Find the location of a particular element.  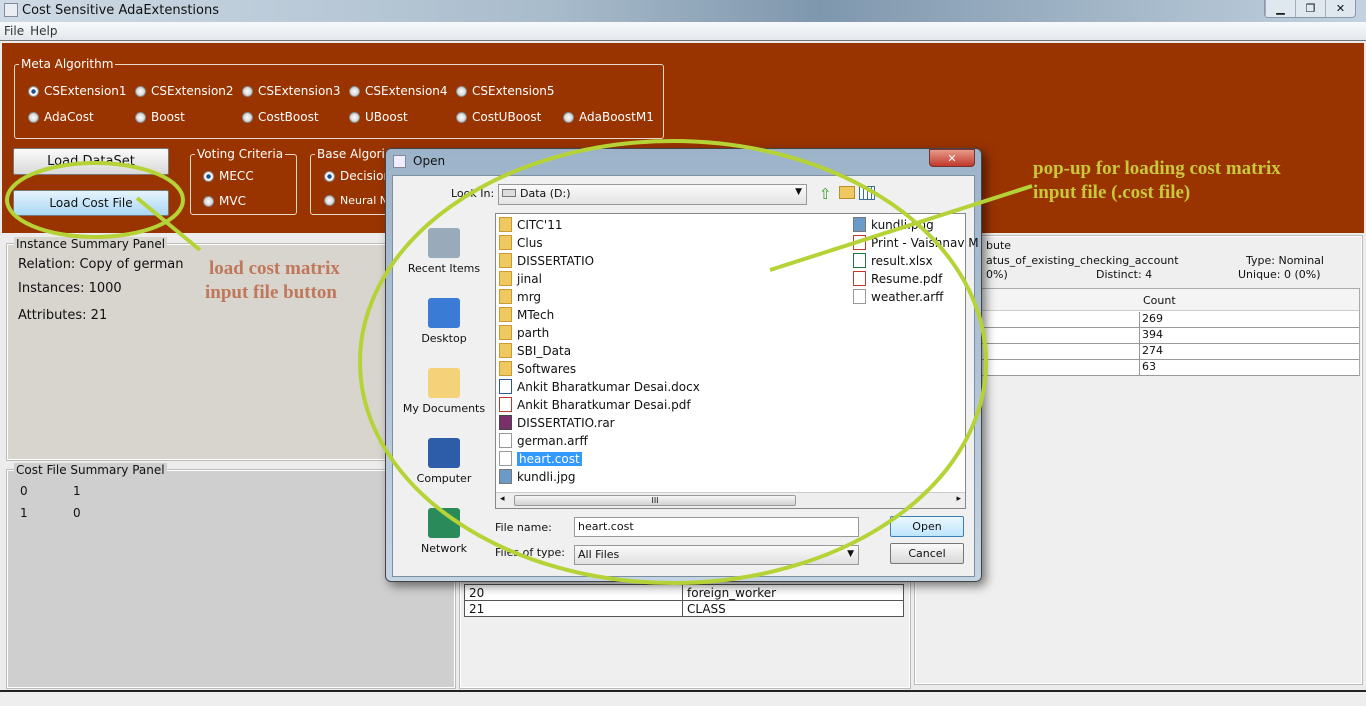

recent-items-icon is located at coordinates (444, 243).